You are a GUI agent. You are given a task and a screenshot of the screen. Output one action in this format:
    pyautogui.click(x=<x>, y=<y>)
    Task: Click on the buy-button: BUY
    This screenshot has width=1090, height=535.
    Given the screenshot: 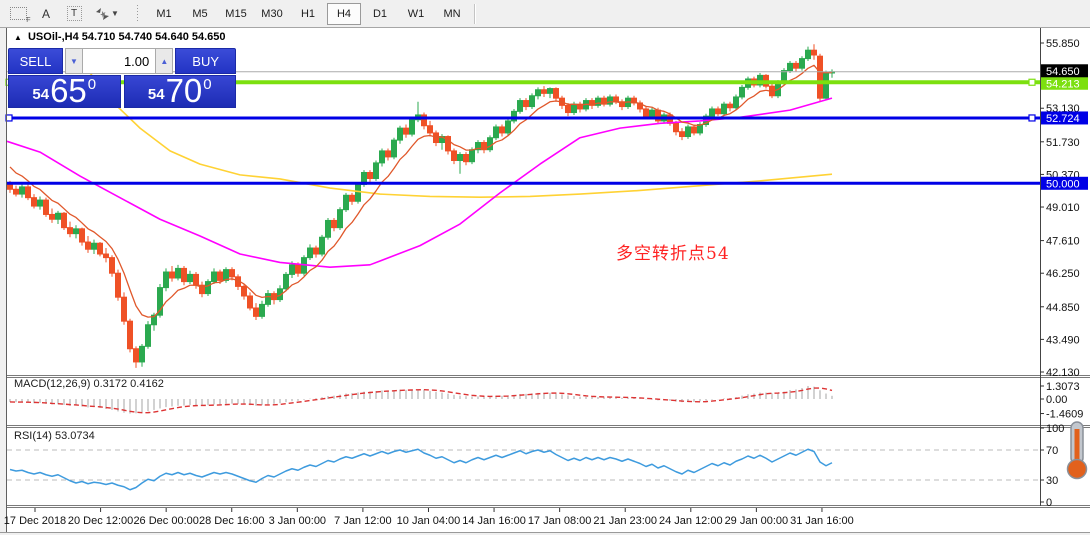 What is the action you would take?
    pyautogui.click(x=205, y=61)
    